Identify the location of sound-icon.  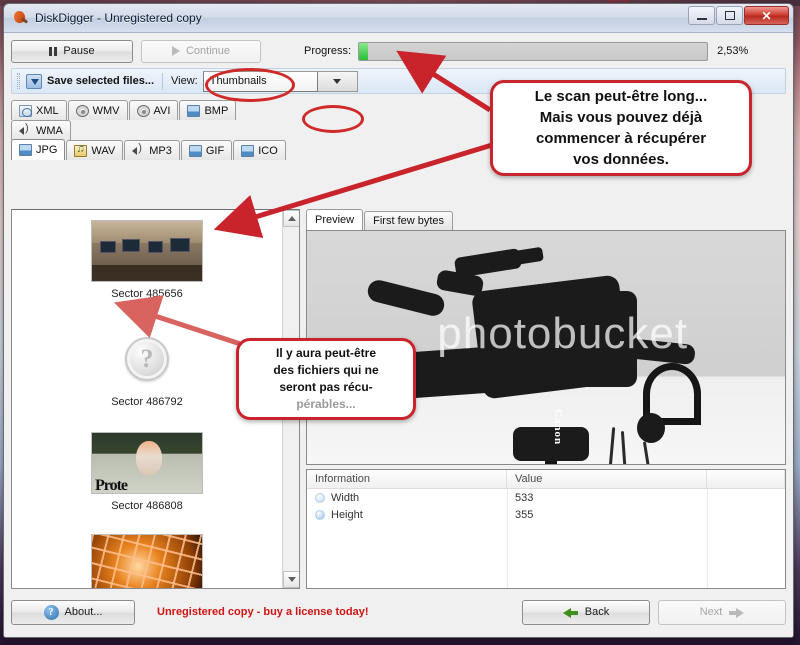
(138, 149).